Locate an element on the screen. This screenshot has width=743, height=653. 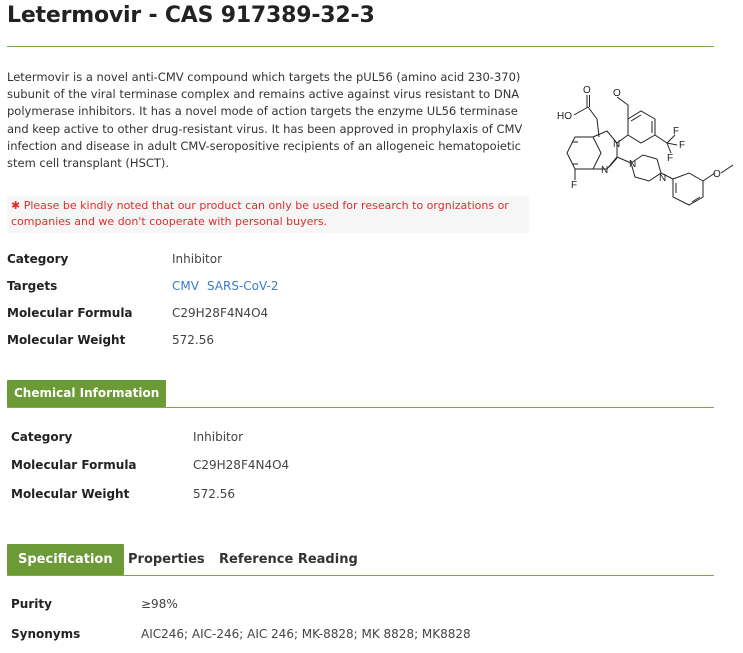
page-title: Letermovir - CAS 917389-32-3 is located at coordinates (191, 15).